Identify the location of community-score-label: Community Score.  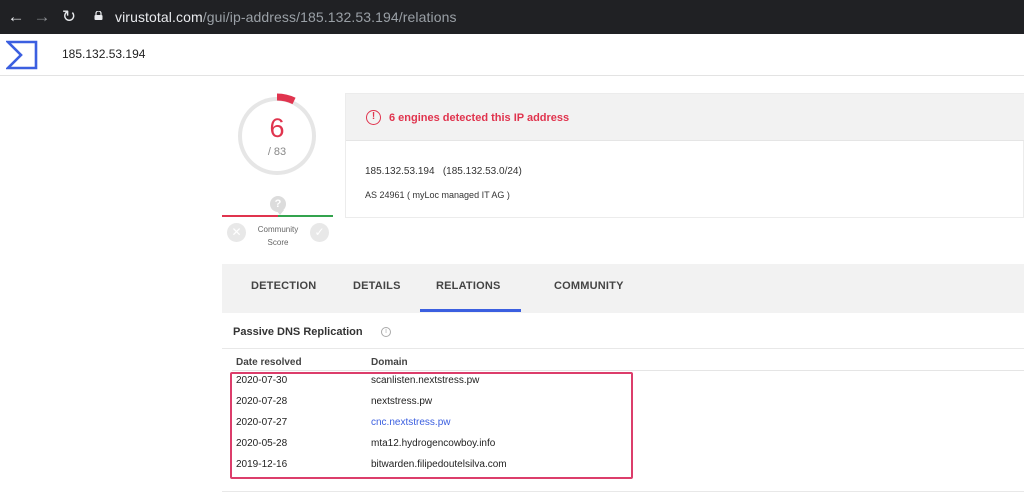
(278, 236).